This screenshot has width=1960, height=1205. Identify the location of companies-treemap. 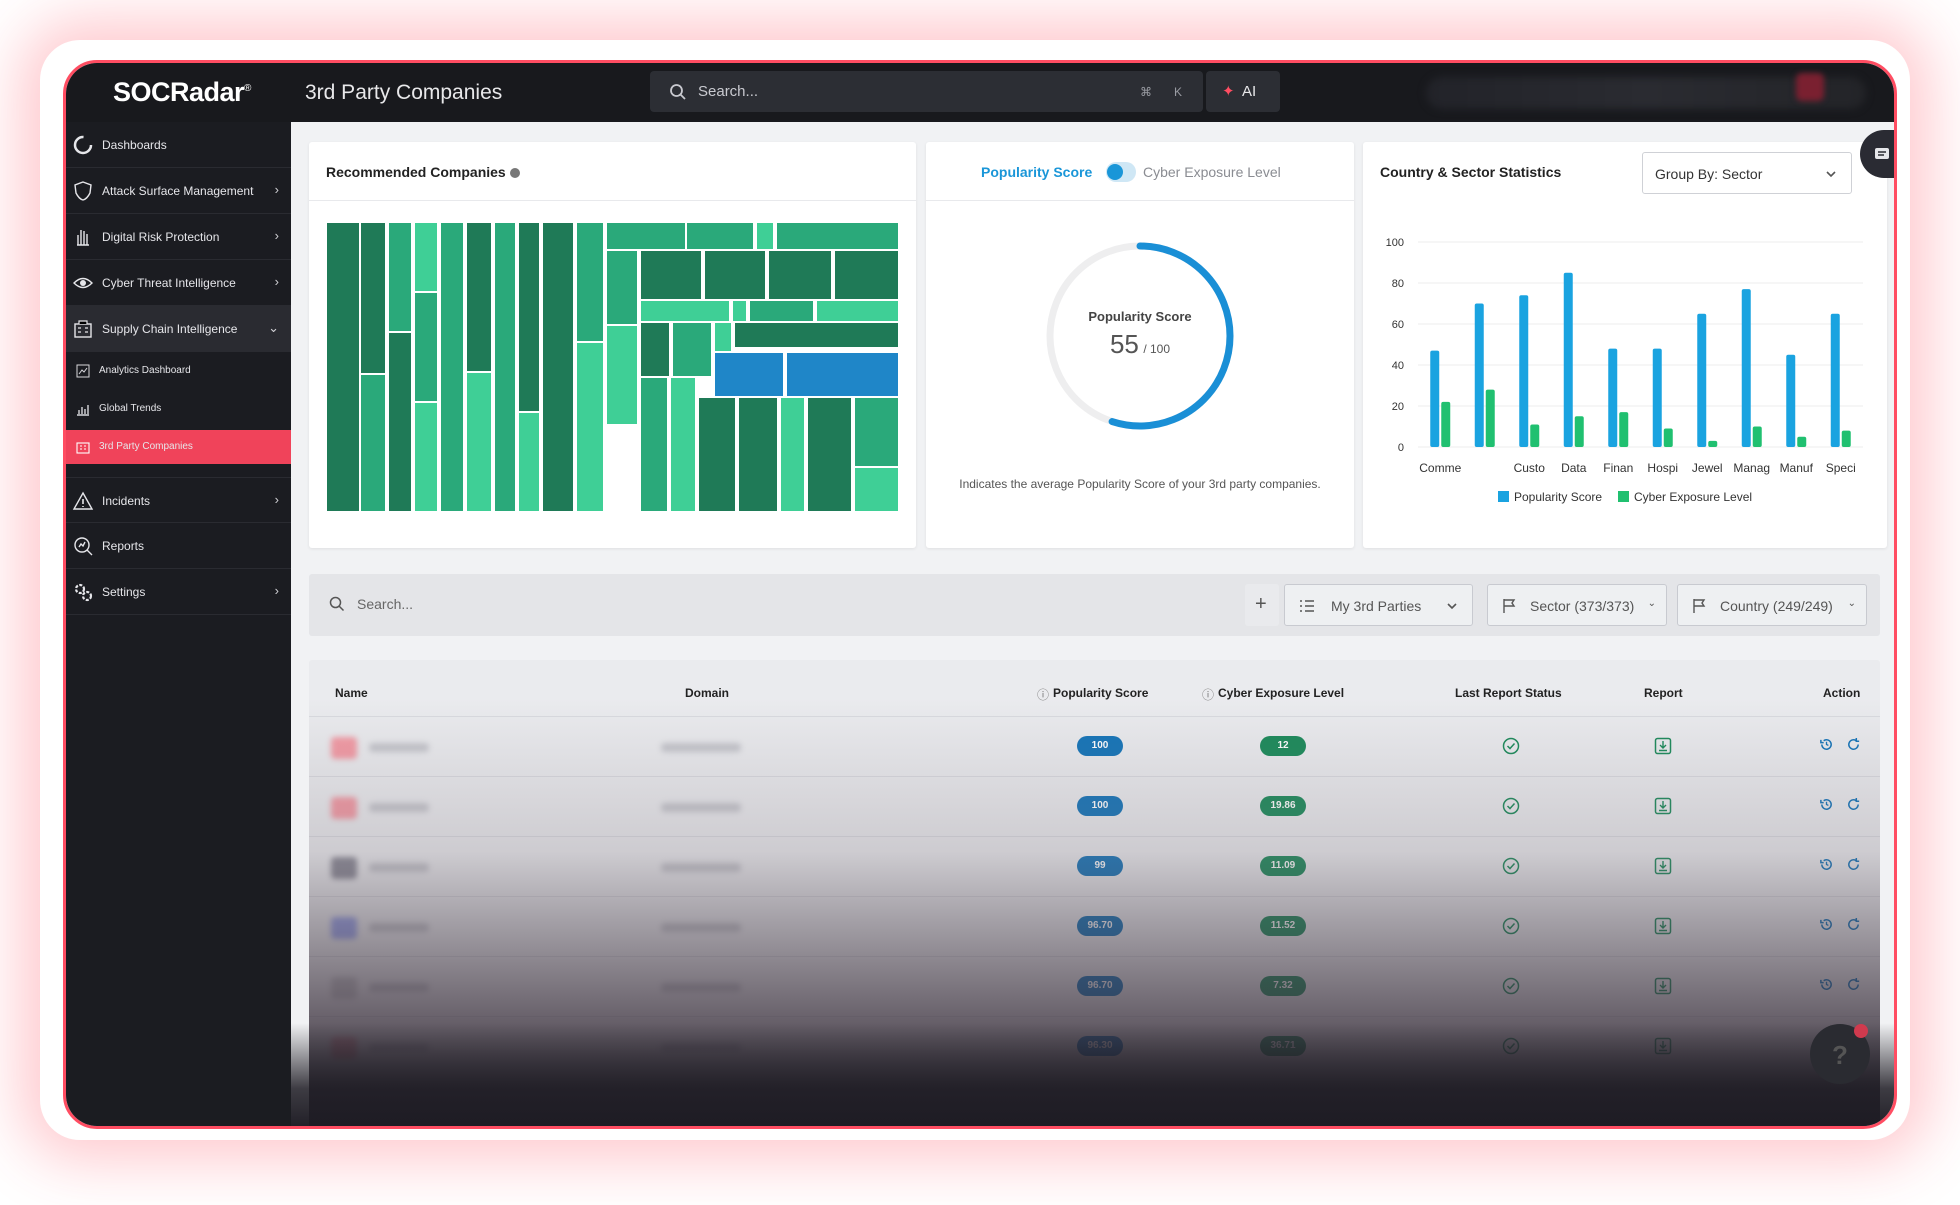
(612, 367).